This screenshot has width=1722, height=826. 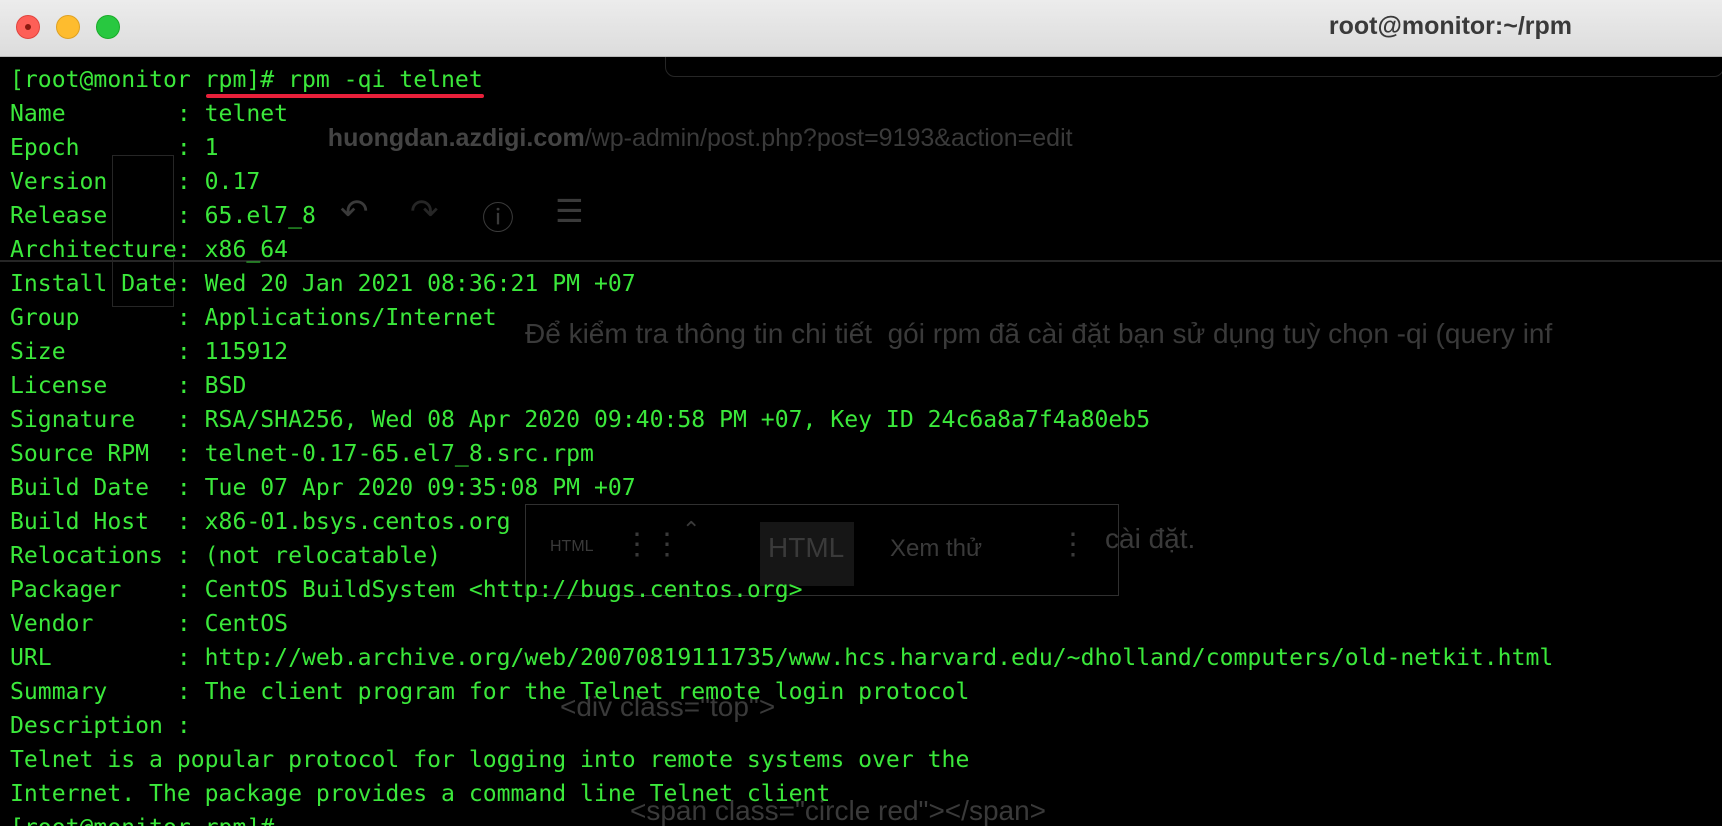 What do you see at coordinates (28, 27) in the screenshot?
I see `close-window-button` at bounding box center [28, 27].